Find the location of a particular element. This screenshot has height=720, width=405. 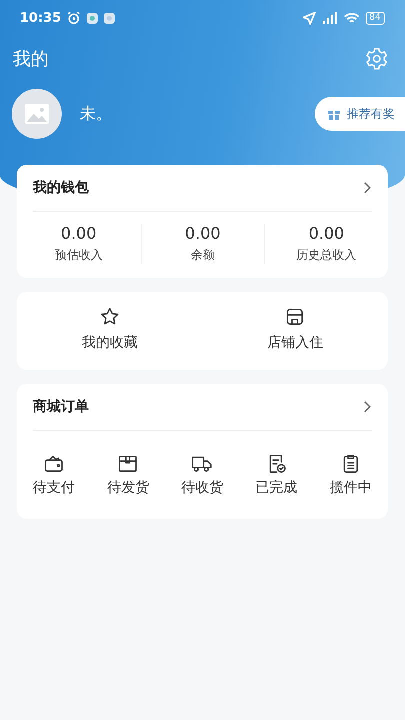

image-placeholder-icon is located at coordinates (37, 114).